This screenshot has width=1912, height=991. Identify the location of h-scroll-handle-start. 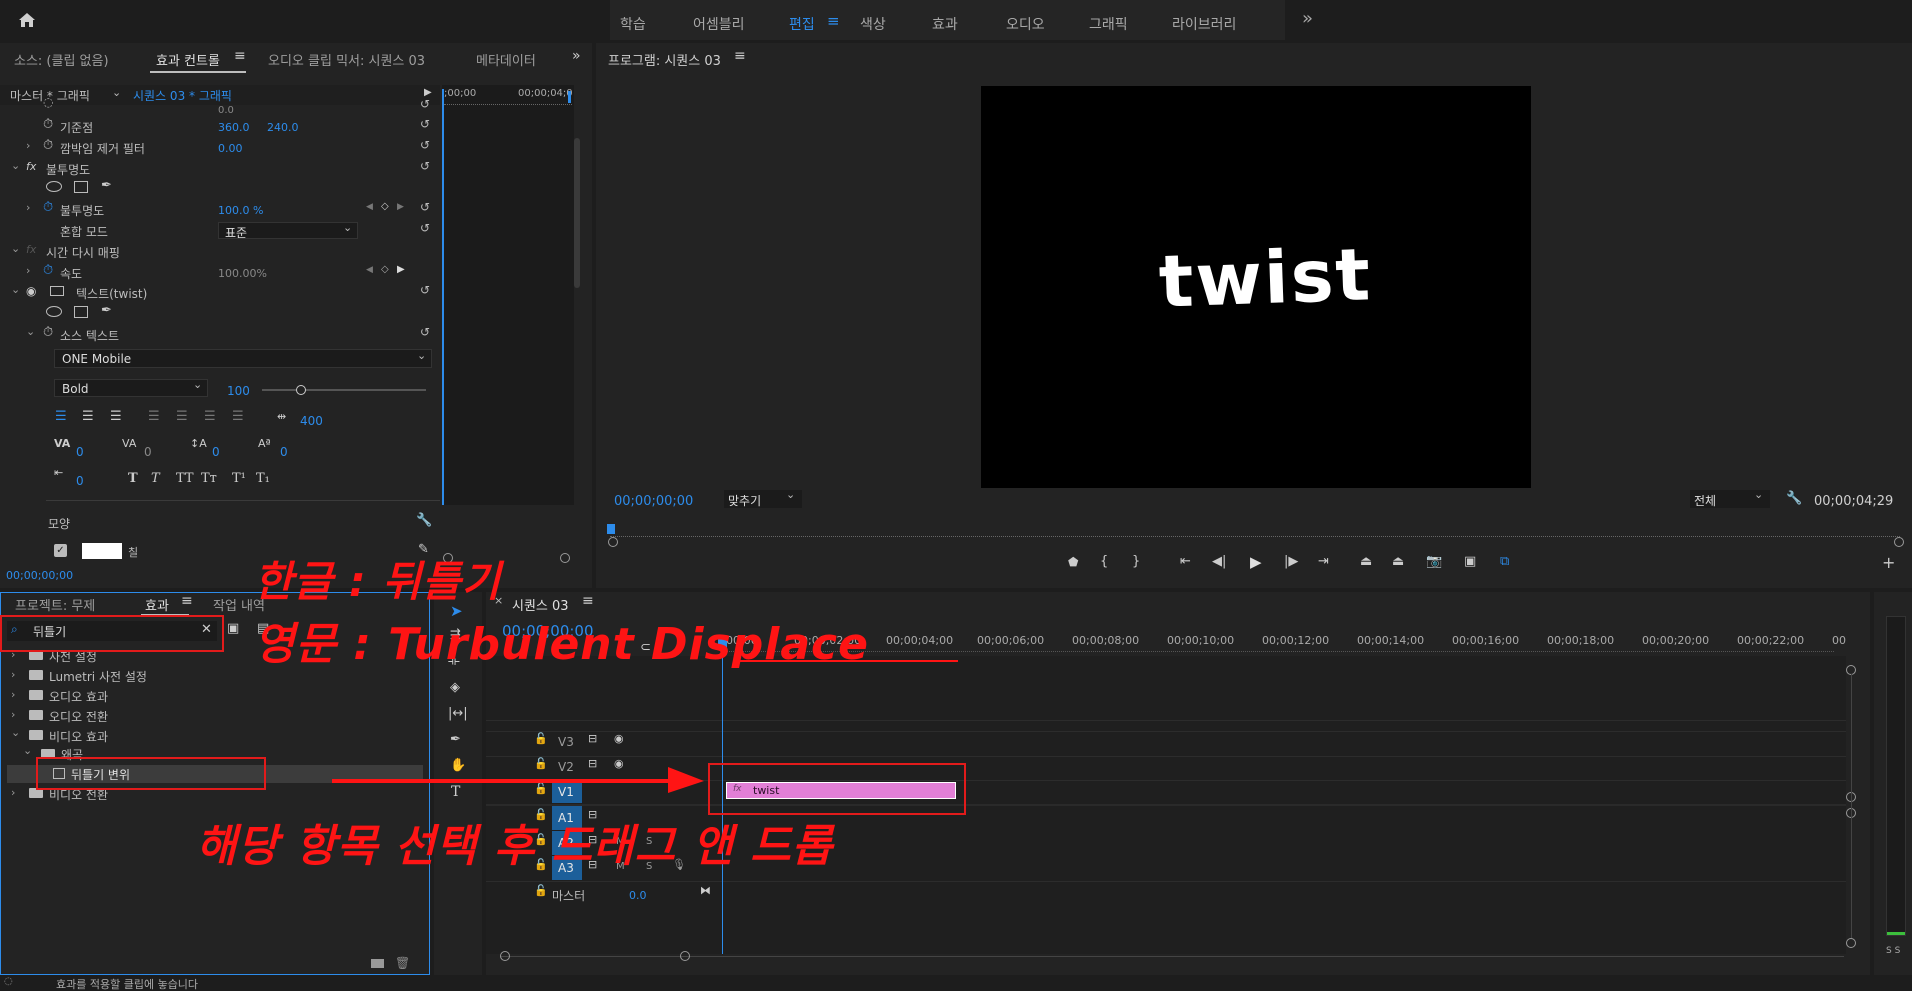
(505, 956).